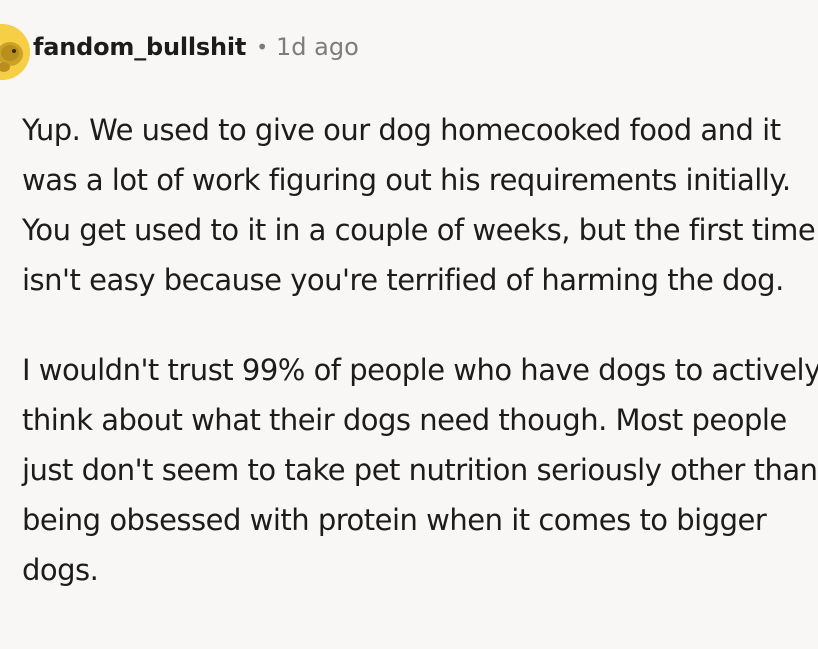 The width and height of the screenshot is (818, 649). Describe the element at coordinates (139, 47) in the screenshot. I see `username-link: fandom_bullshit` at that location.